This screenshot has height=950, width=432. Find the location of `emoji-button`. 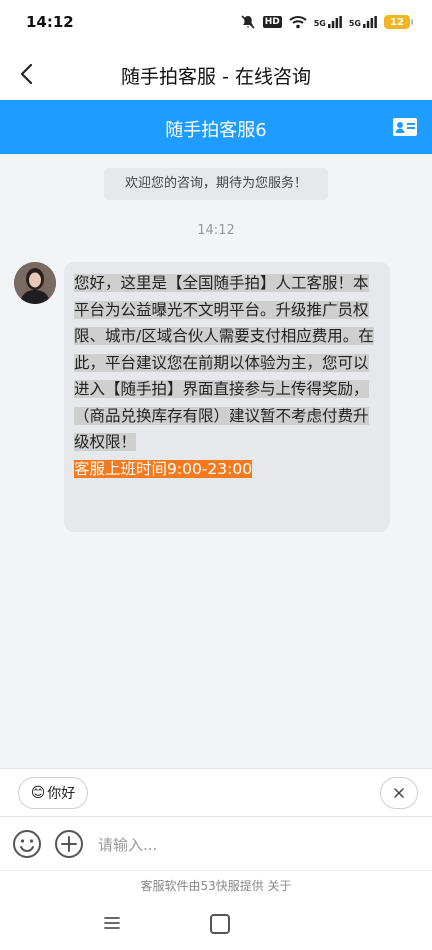

emoji-button is located at coordinates (27, 844).